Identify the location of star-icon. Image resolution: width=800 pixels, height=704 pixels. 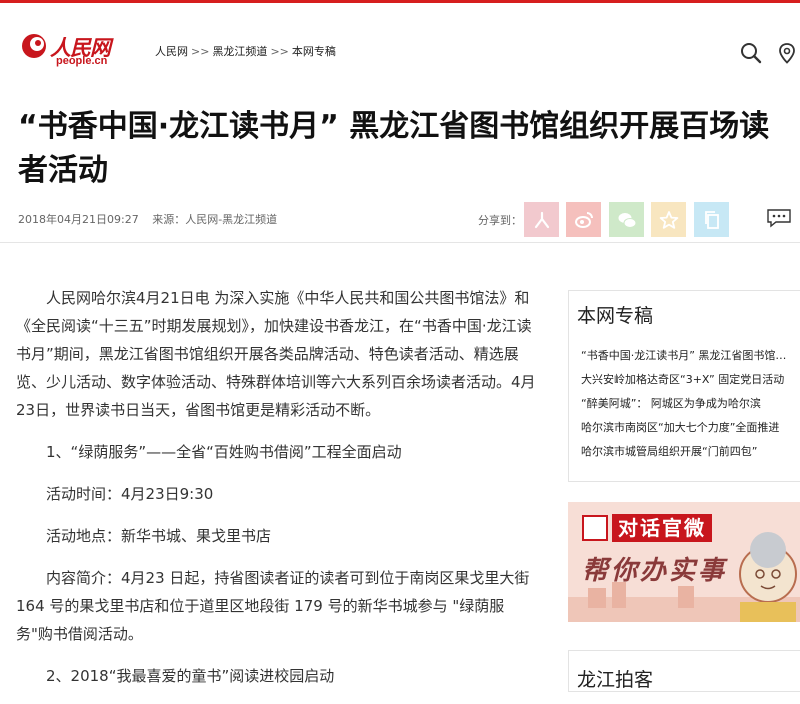
(668, 219).